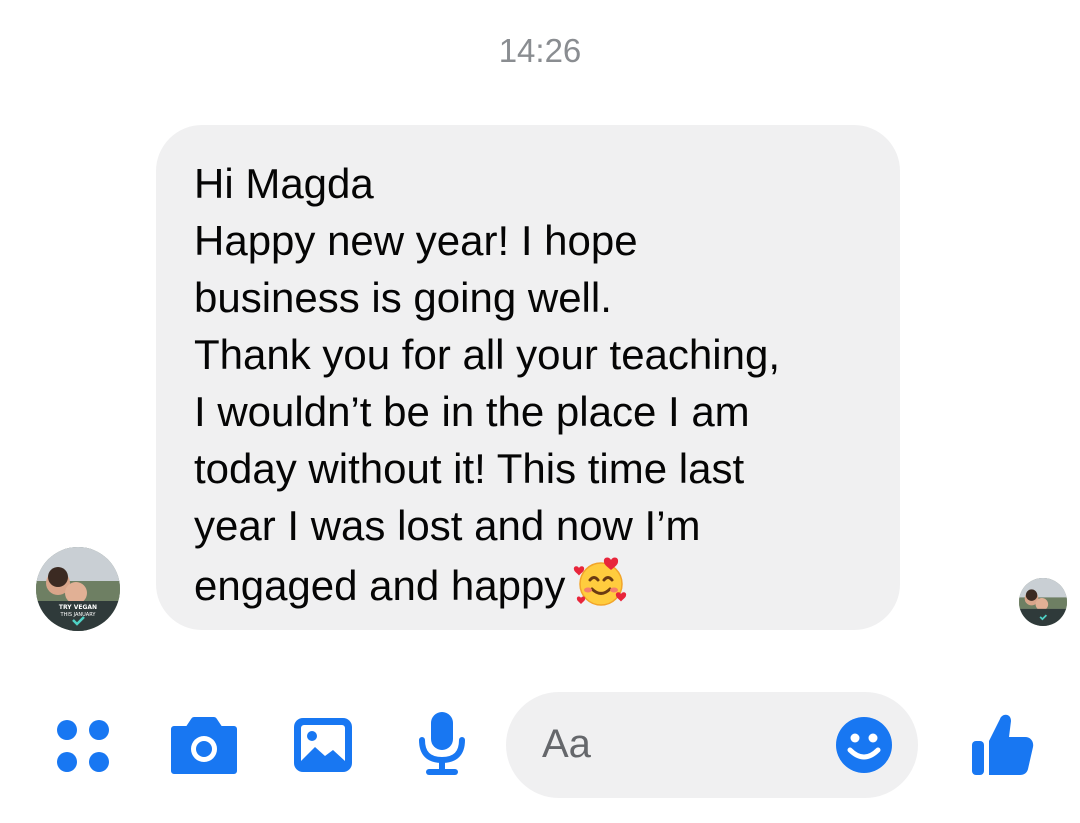  I want to click on microphone-icon, so click(442, 744).